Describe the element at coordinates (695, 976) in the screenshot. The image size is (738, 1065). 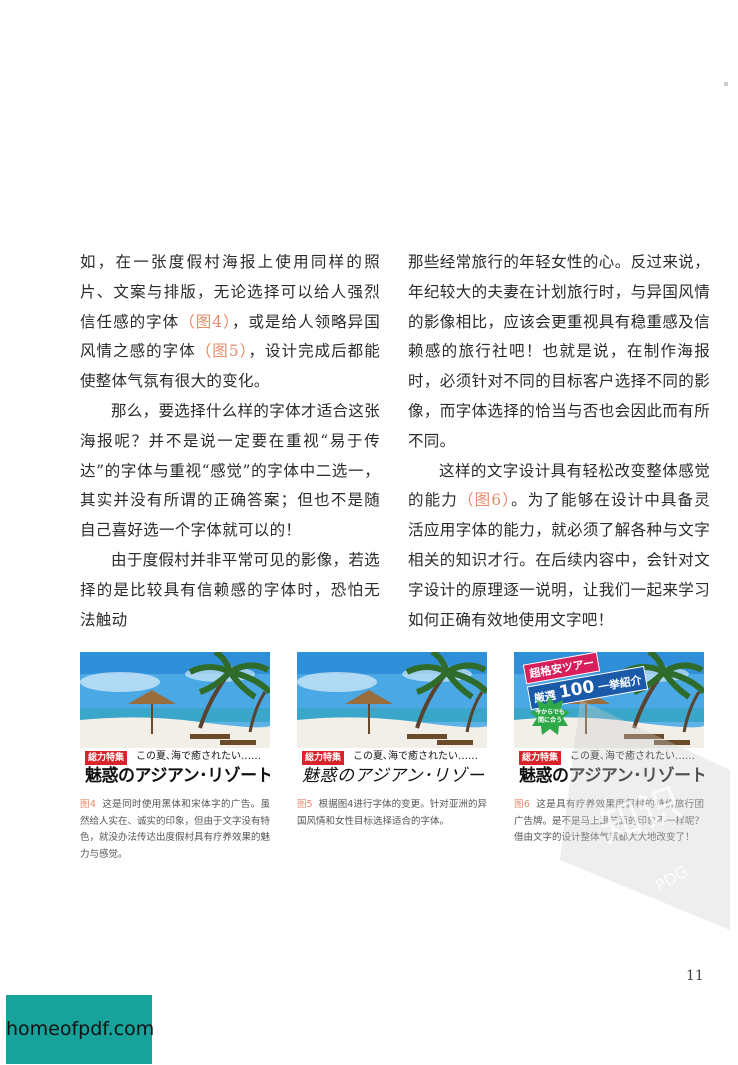
I see `page-number: 11` at that location.